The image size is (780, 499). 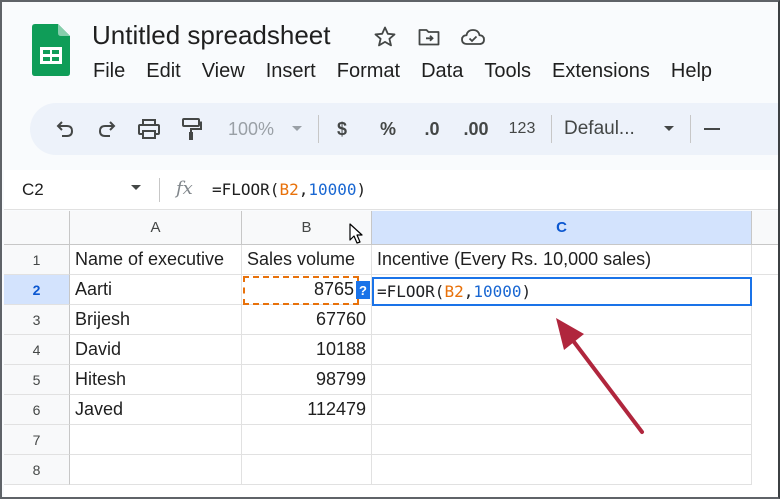 What do you see at coordinates (37, 350) in the screenshot?
I see `row-header-4: 4` at bounding box center [37, 350].